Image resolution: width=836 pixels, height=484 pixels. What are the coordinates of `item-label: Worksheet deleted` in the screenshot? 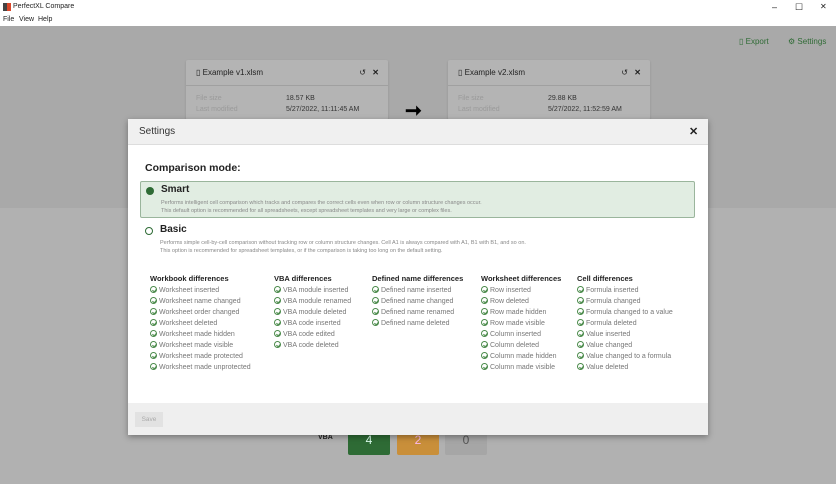 It's located at (188, 323).